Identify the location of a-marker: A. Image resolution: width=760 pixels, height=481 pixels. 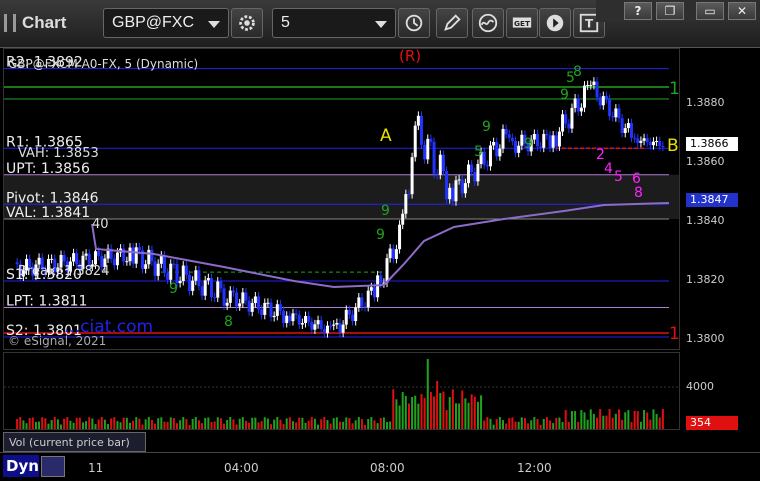
(386, 136).